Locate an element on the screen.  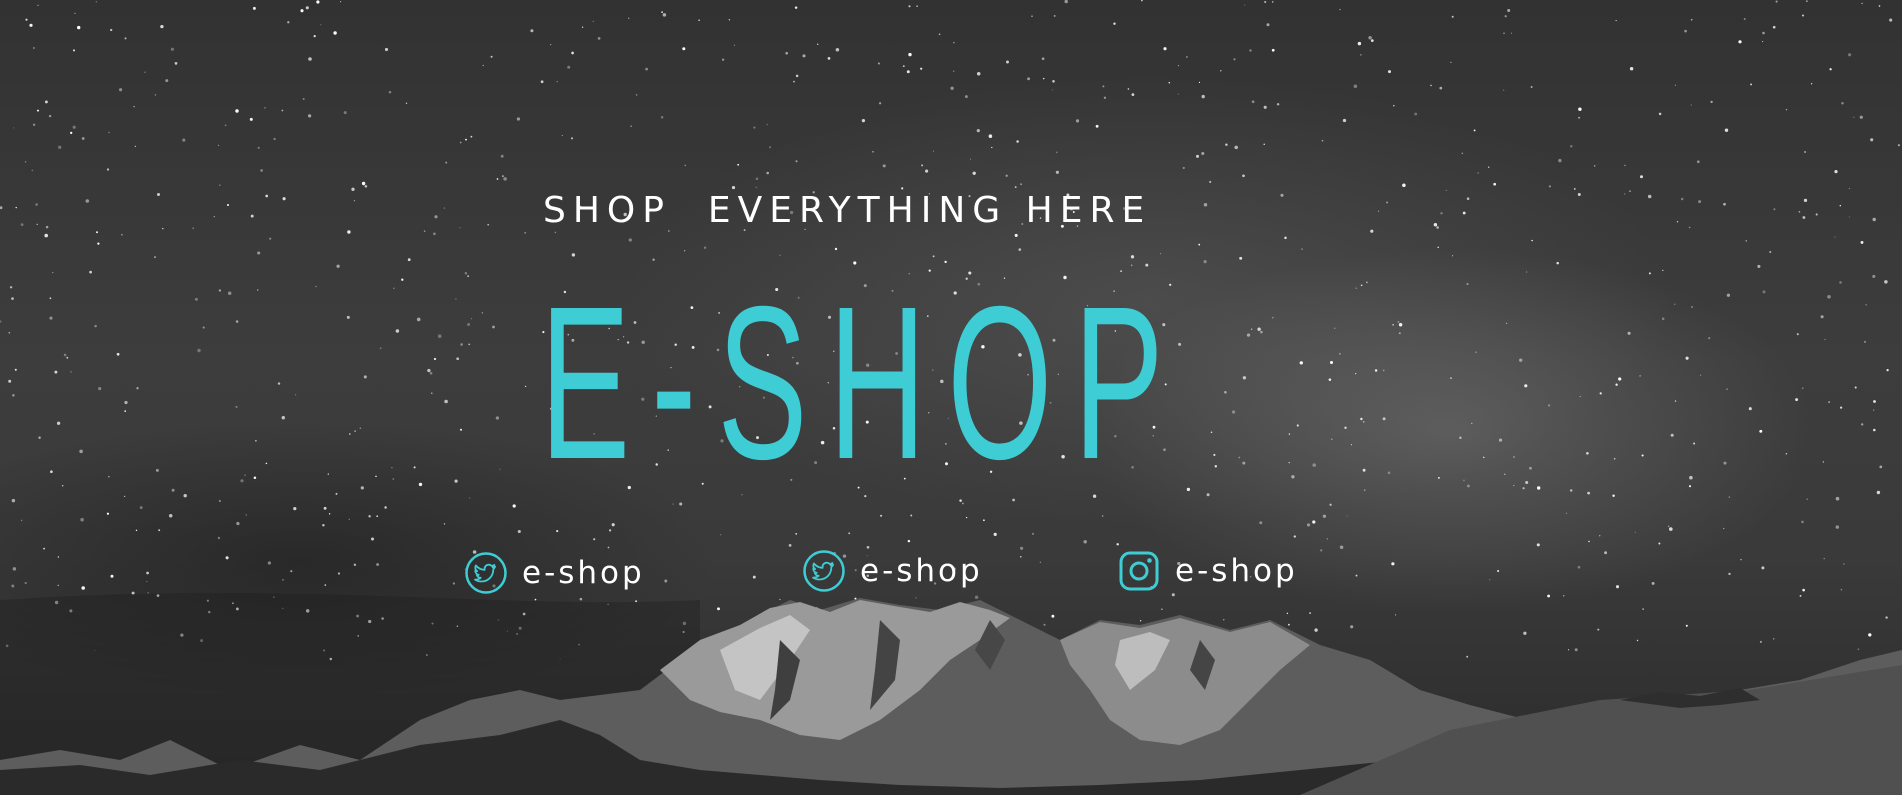
social-link-twitter-1: e-shop is located at coordinates (554, 573).